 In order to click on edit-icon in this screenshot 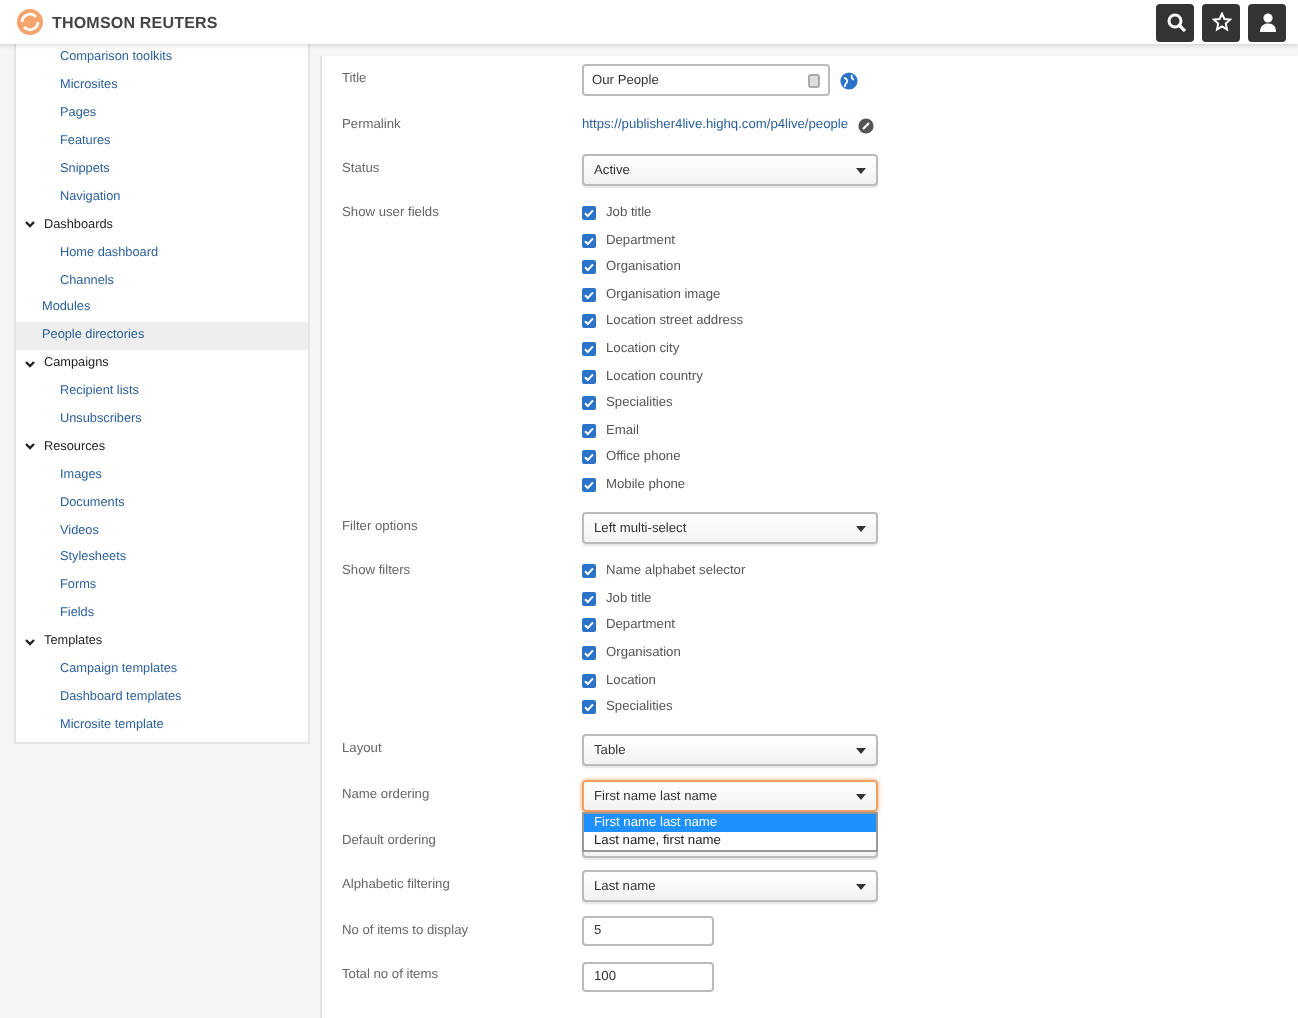, I will do `click(866, 125)`.